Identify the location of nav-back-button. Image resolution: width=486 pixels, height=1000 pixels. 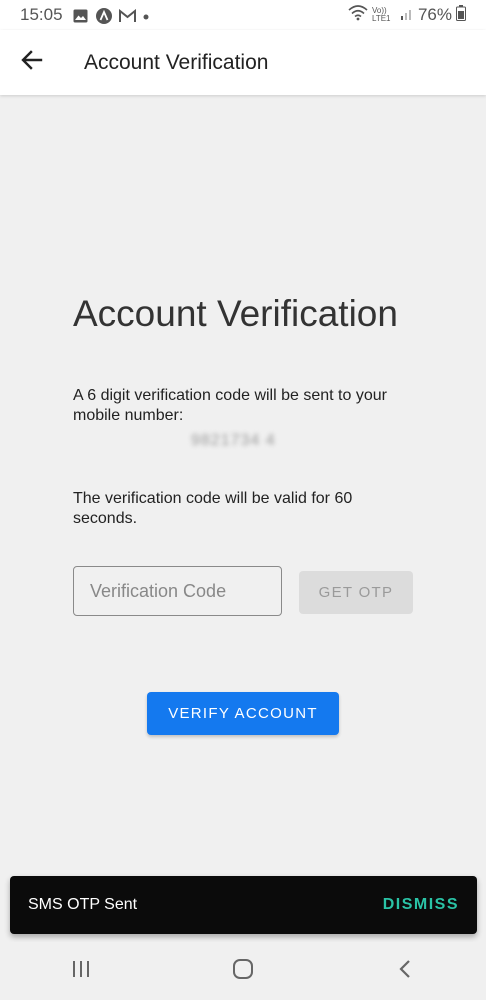
(405, 971).